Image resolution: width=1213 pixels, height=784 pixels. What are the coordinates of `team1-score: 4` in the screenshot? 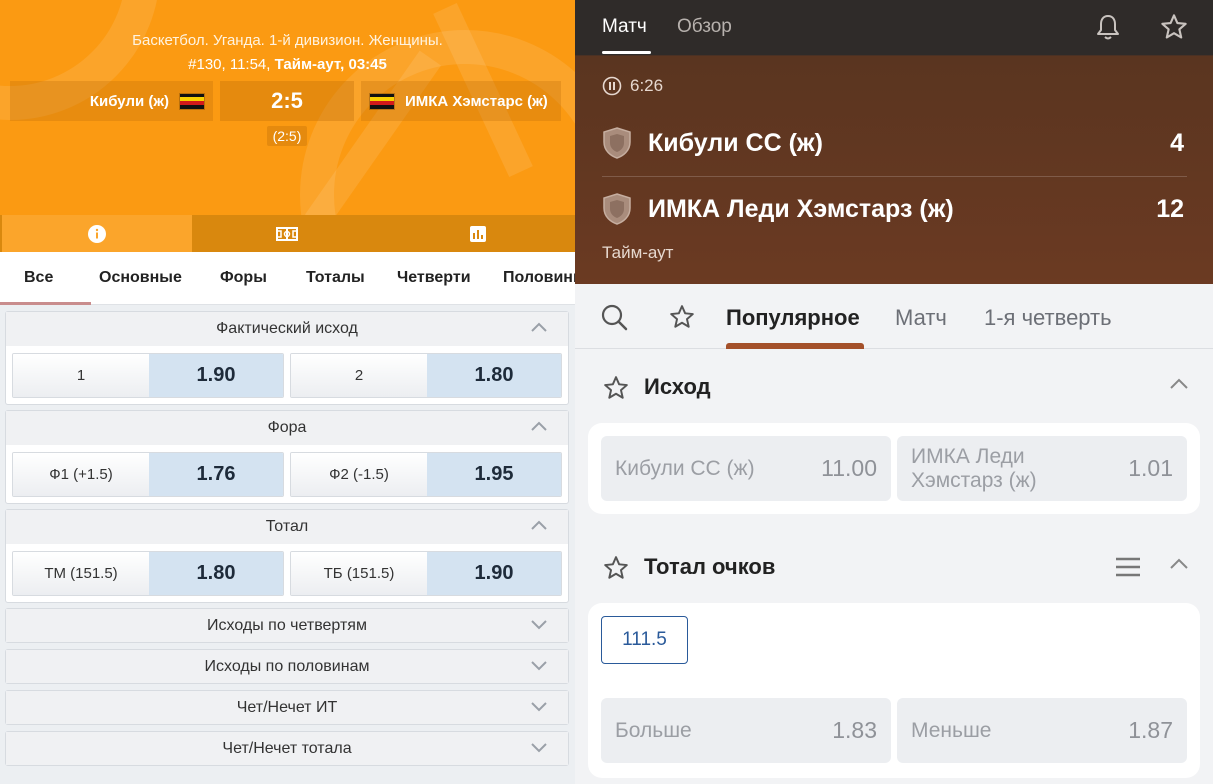 It's located at (1177, 142).